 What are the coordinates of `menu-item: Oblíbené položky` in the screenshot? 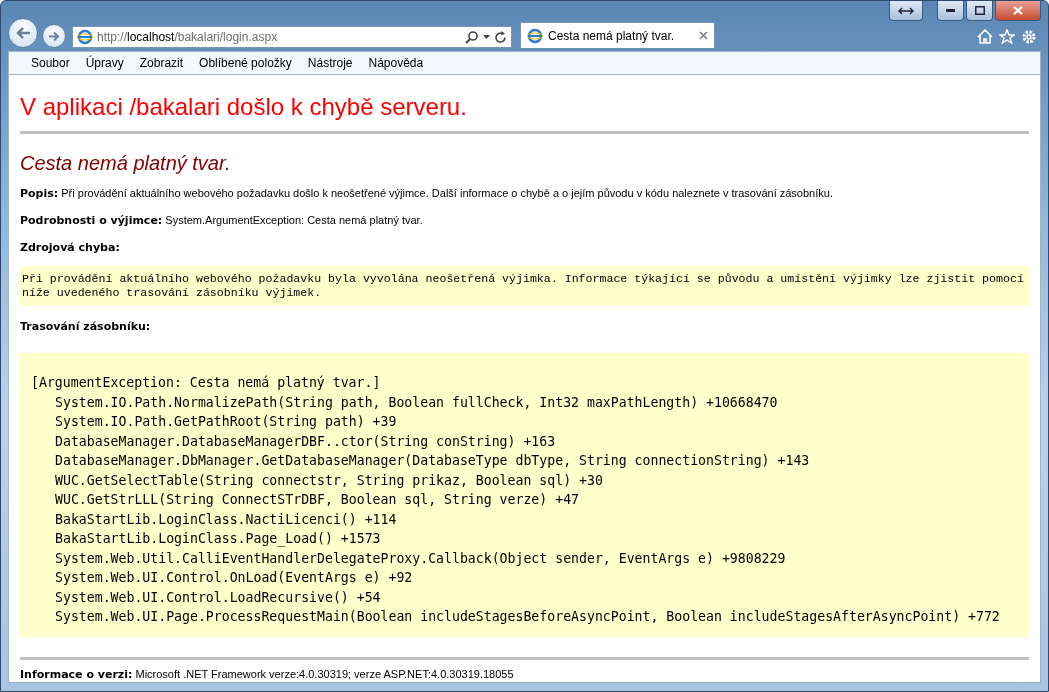 It's located at (245, 63).